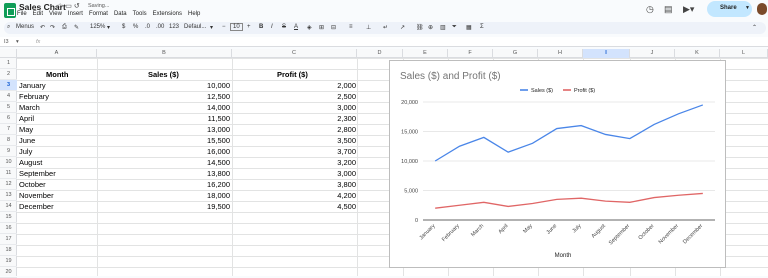 This screenshot has width=768, height=278. What do you see at coordinates (754, 27) in the screenshot?
I see `collapse-toolbar-icon: ⌃` at bounding box center [754, 27].